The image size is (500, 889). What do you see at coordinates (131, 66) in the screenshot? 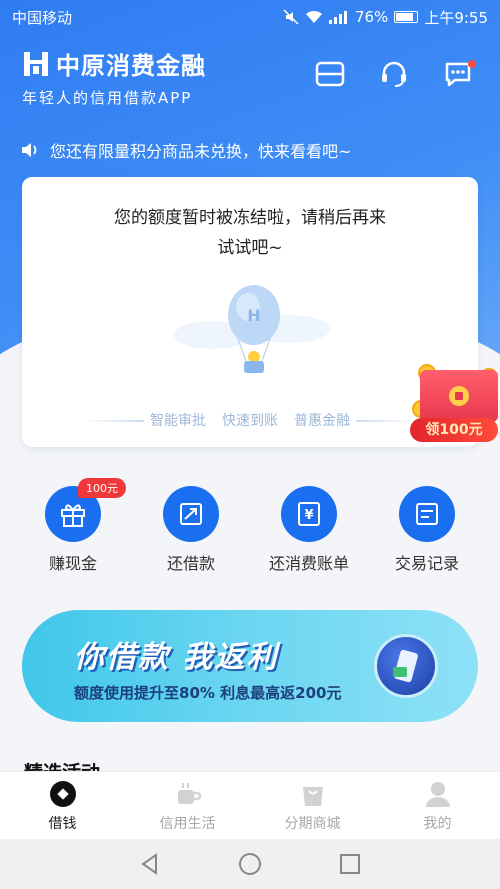
I see `brand-name: 中原消费金融` at bounding box center [131, 66].